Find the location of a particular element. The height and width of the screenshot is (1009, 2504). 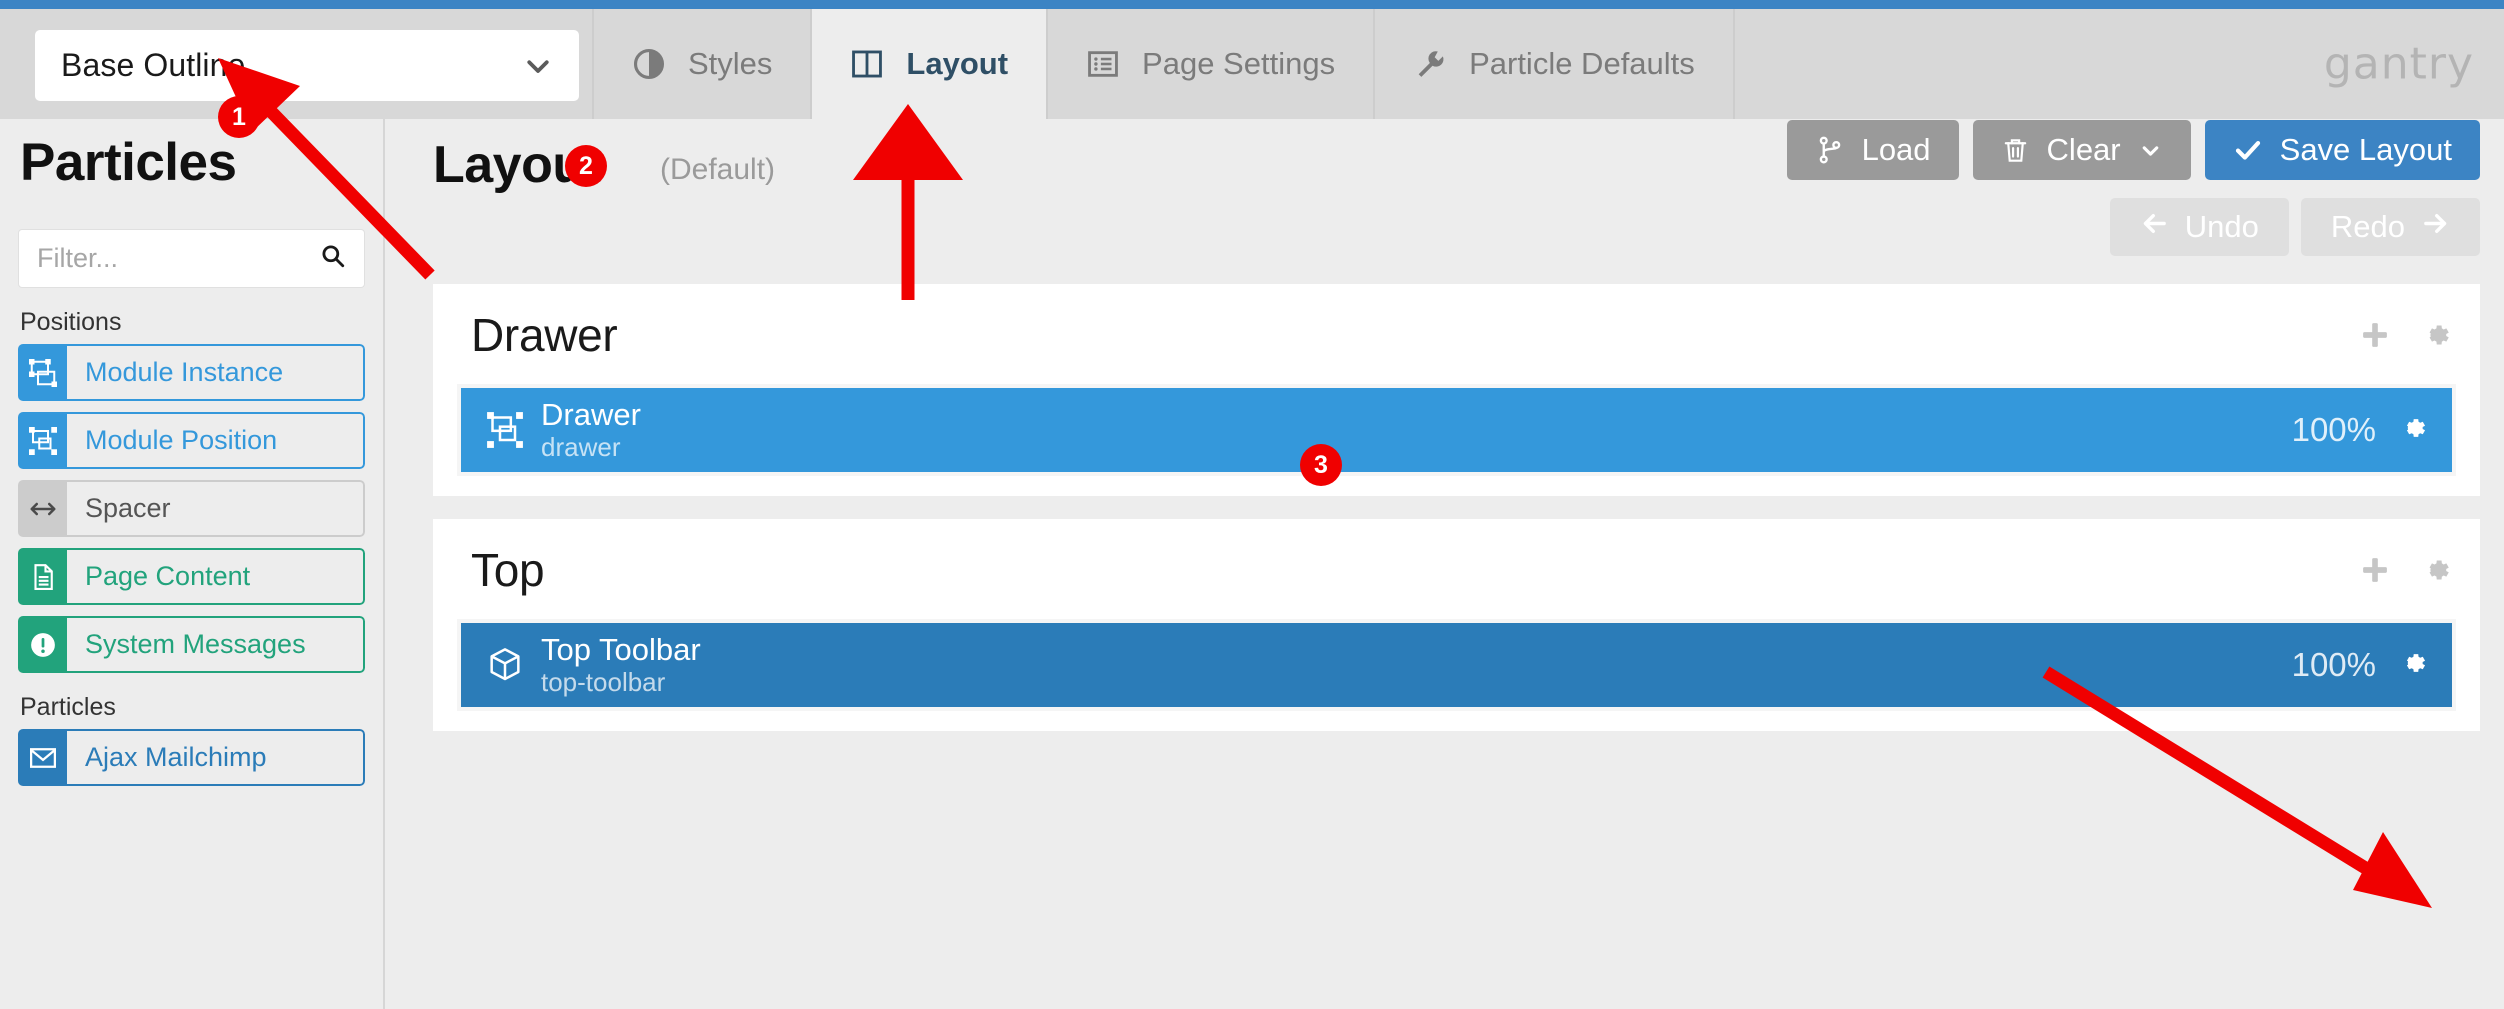

section-header: Top is located at coordinates (1456, 581).